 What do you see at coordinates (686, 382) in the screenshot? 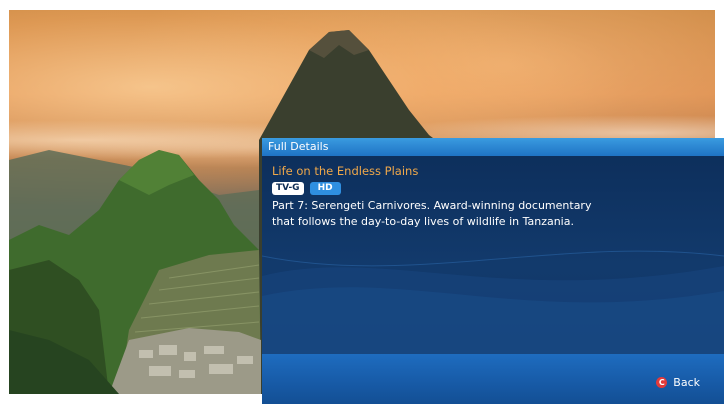
I see `back-label: Back` at bounding box center [686, 382].